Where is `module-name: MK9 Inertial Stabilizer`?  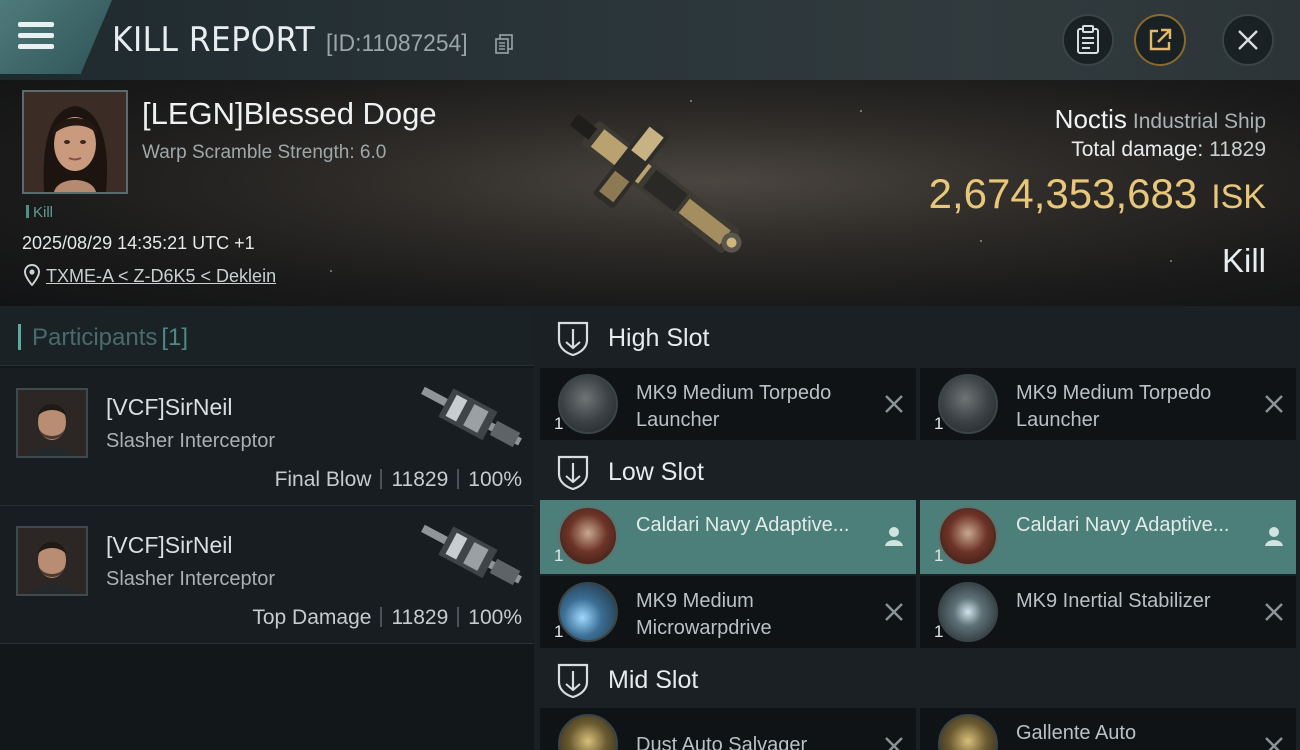
module-name: MK9 Inertial Stabilizer is located at coordinates (1113, 601).